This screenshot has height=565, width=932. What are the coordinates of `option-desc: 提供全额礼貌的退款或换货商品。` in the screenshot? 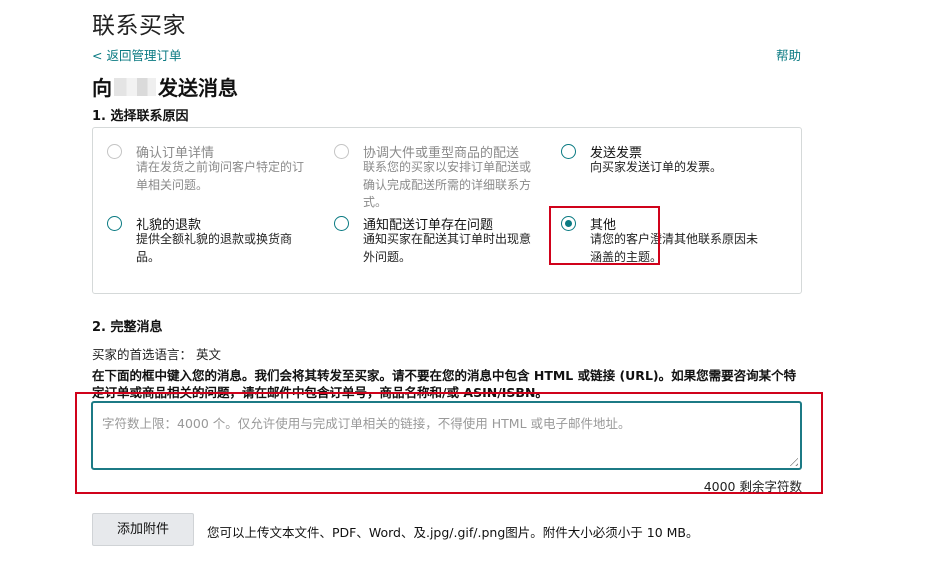 It's located at (214, 248).